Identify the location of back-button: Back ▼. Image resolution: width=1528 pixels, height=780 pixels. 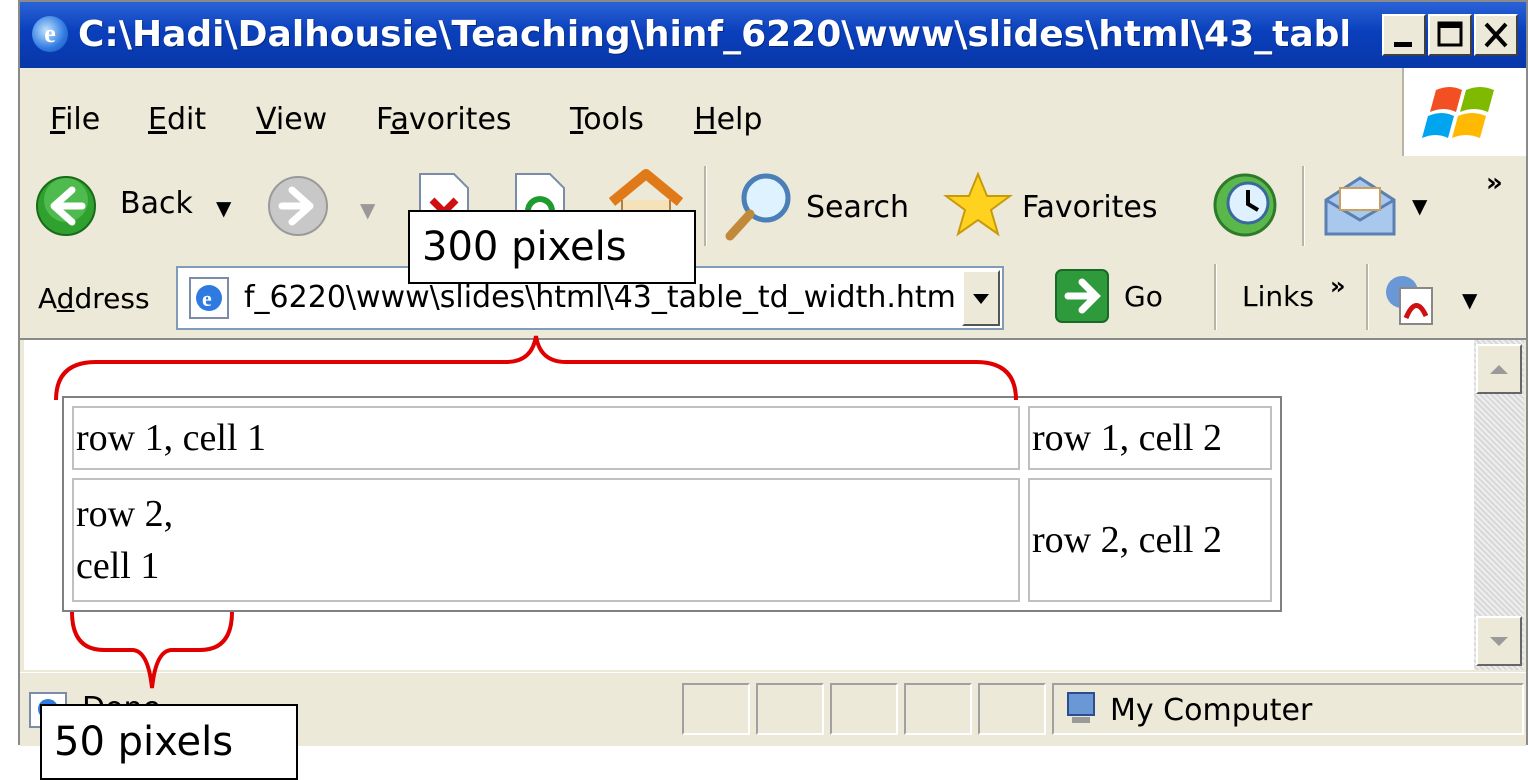
(149, 206).